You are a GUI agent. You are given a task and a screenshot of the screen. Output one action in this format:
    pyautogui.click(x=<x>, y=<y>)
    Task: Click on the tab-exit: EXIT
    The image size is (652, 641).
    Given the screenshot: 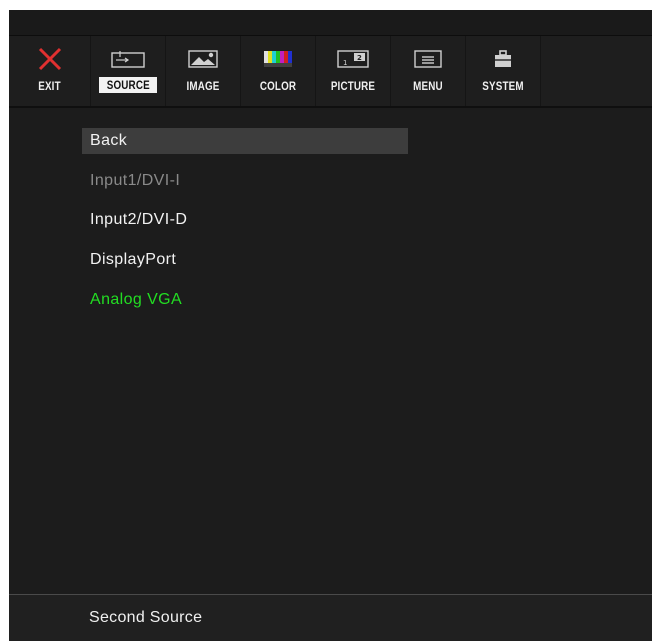 What is the action you would take?
    pyautogui.click(x=50, y=71)
    